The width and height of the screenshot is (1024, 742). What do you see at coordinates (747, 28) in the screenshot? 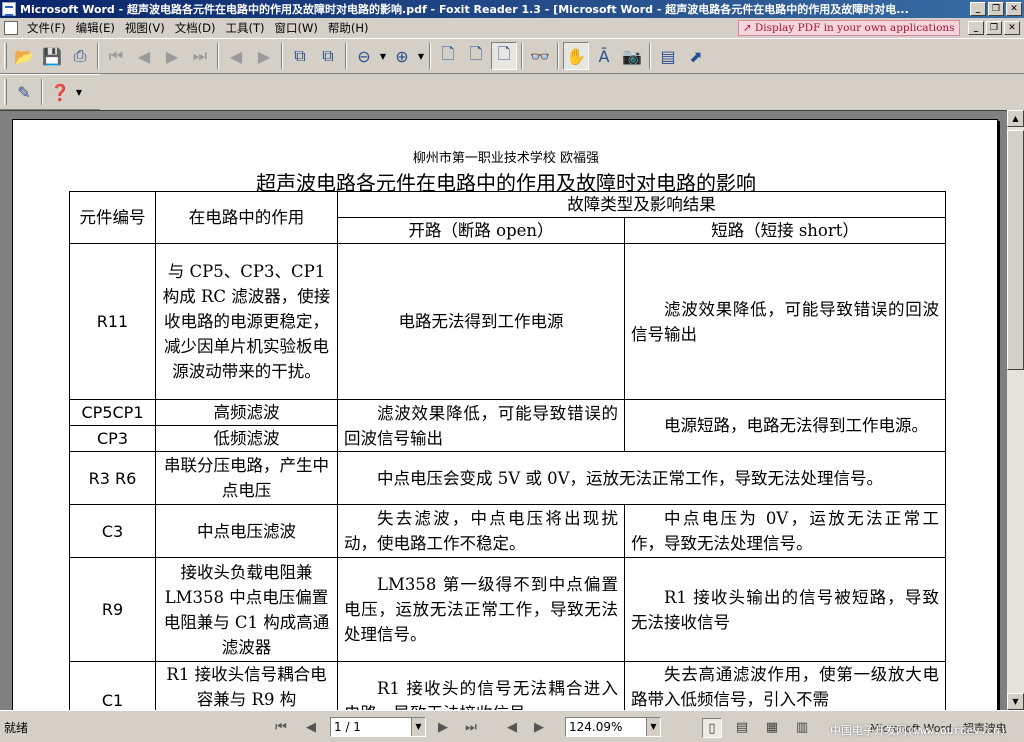
I see `pointer-arrow-icon: ➚` at bounding box center [747, 28].